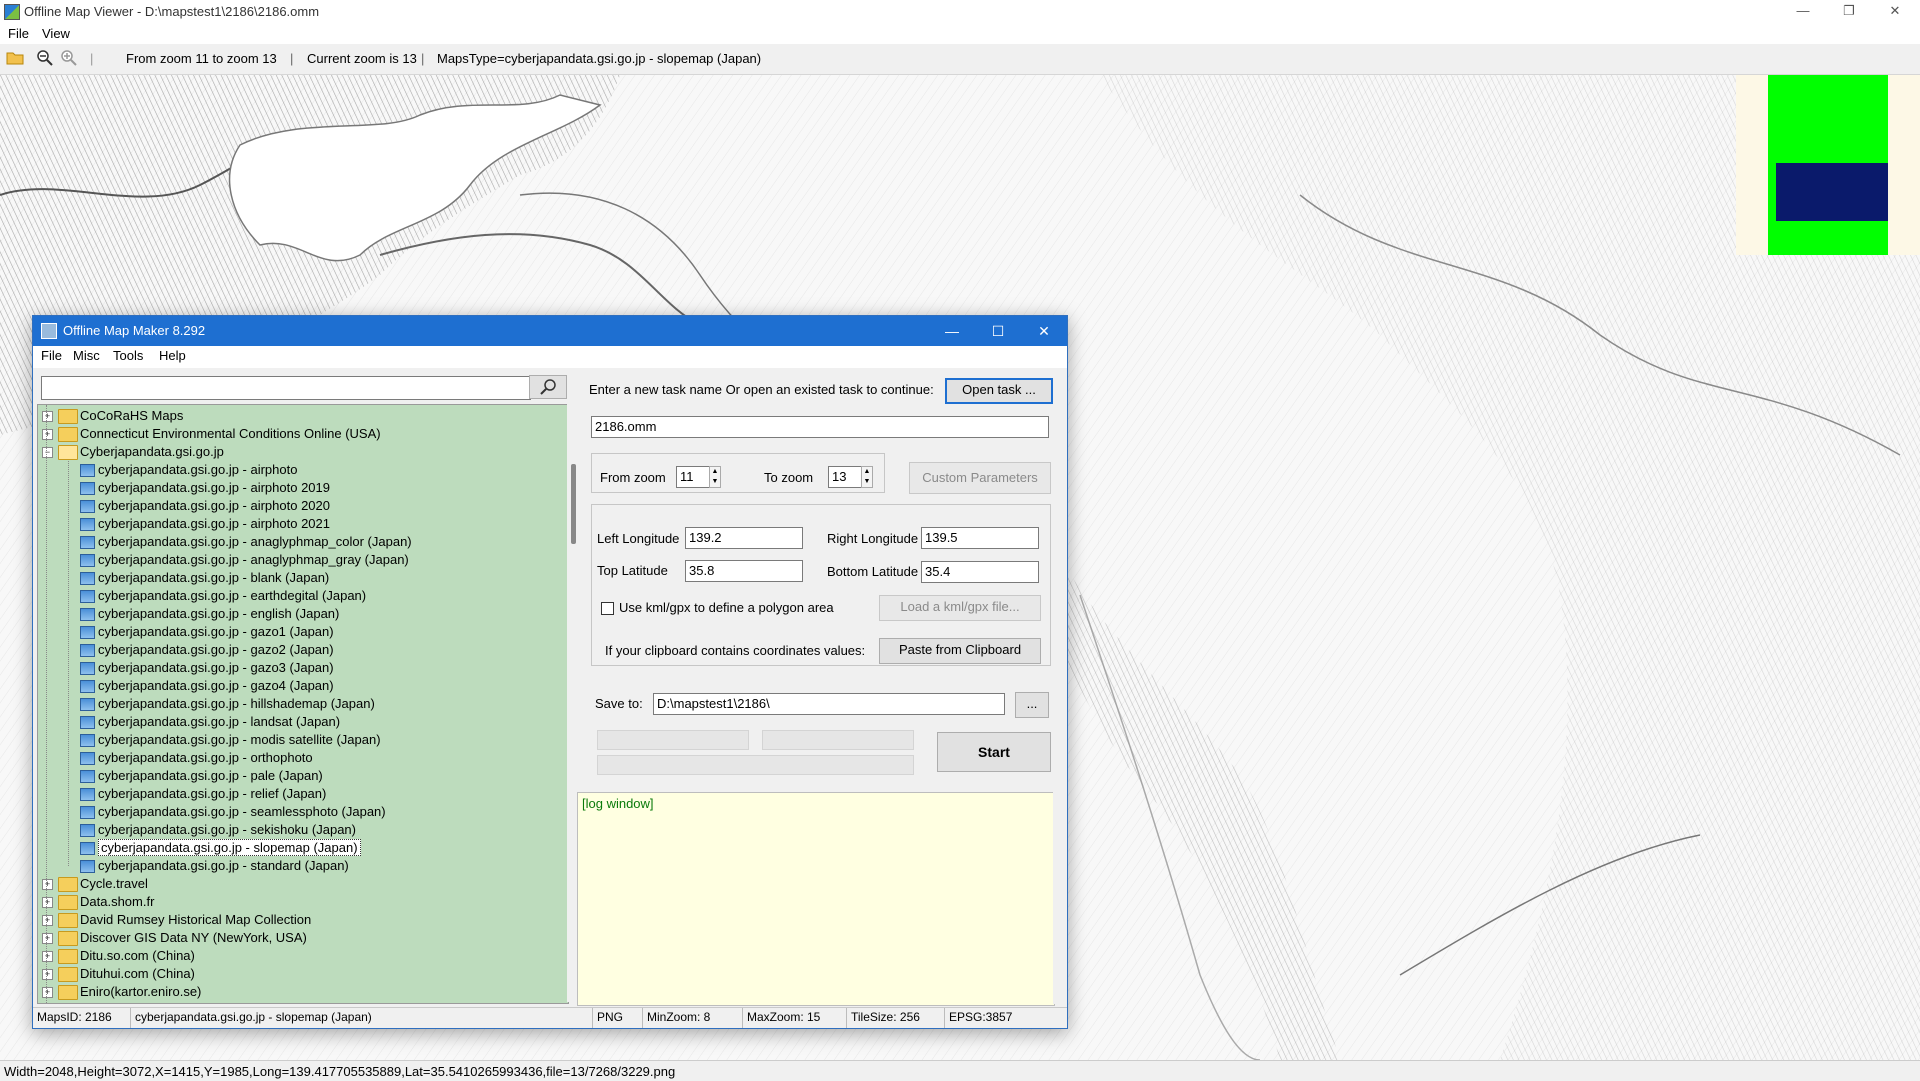 Image resolution: width=1920 pixels, height=1081 pixels. Describe the element at coordinates (981, 1017) in the screenshot. I see `status-epsg: EPSG:3857` at that location.